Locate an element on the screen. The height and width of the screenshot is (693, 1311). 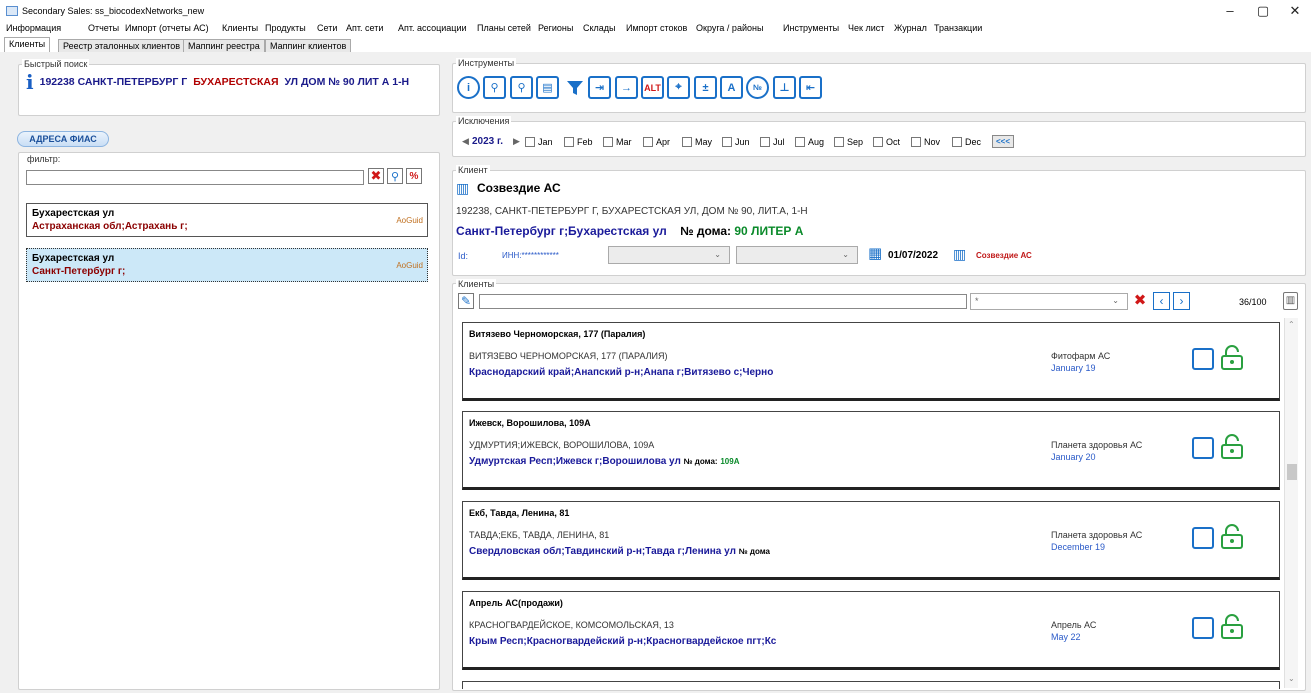
month-feb: Feb is located at coordinates (578, 142).